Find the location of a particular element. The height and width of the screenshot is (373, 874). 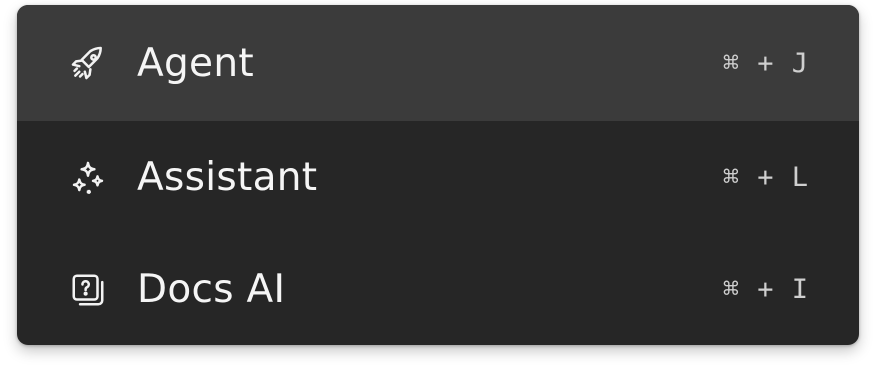

menu-item-label: Assistant is located at coordinates (227, 177).